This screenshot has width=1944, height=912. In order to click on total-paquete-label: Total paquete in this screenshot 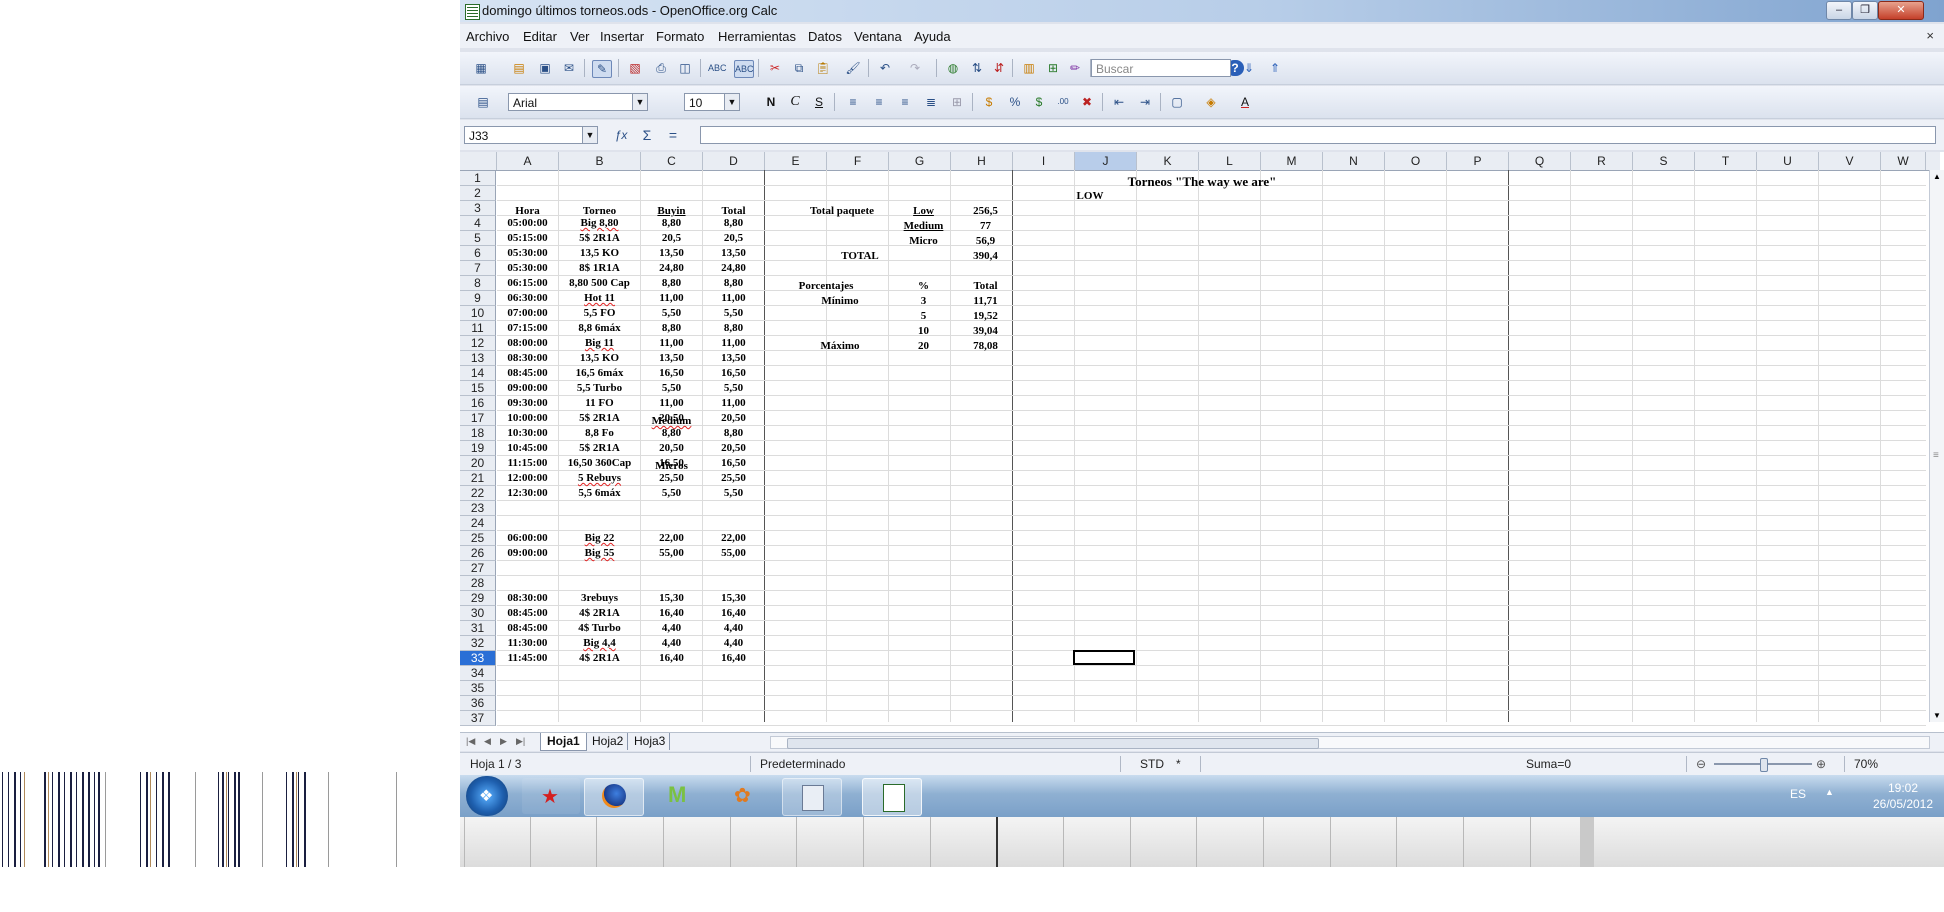, I will do `click(842, 211)`.